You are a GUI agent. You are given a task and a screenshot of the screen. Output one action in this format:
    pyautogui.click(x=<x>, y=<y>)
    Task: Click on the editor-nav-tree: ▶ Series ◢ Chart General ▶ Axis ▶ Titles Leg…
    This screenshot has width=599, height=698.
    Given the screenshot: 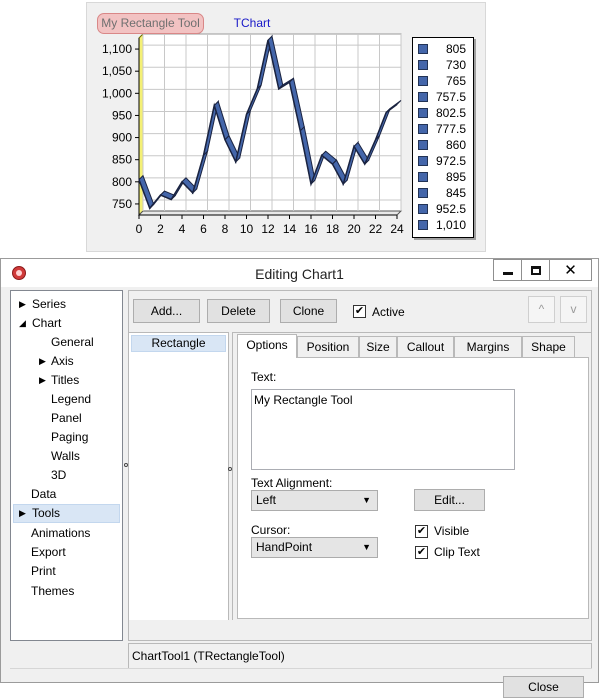 What is the action you would take?
    pyautogui.click(x=66, y=465)
    